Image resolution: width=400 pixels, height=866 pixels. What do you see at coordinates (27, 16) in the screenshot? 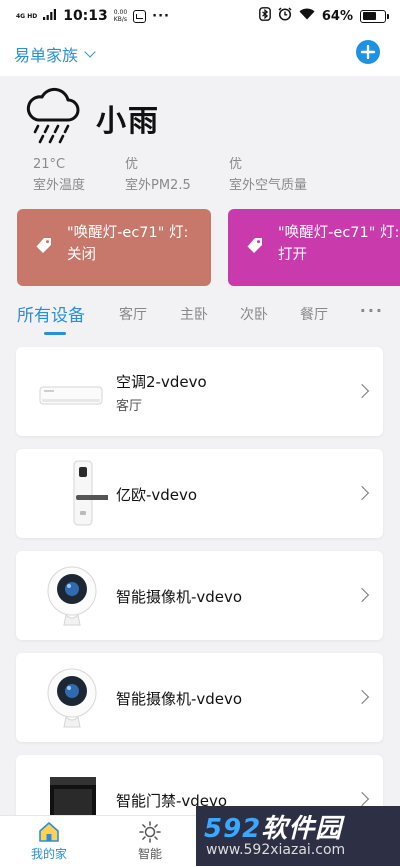
I see `network-indicator: 4G HD` at bounding box center [27, 16].